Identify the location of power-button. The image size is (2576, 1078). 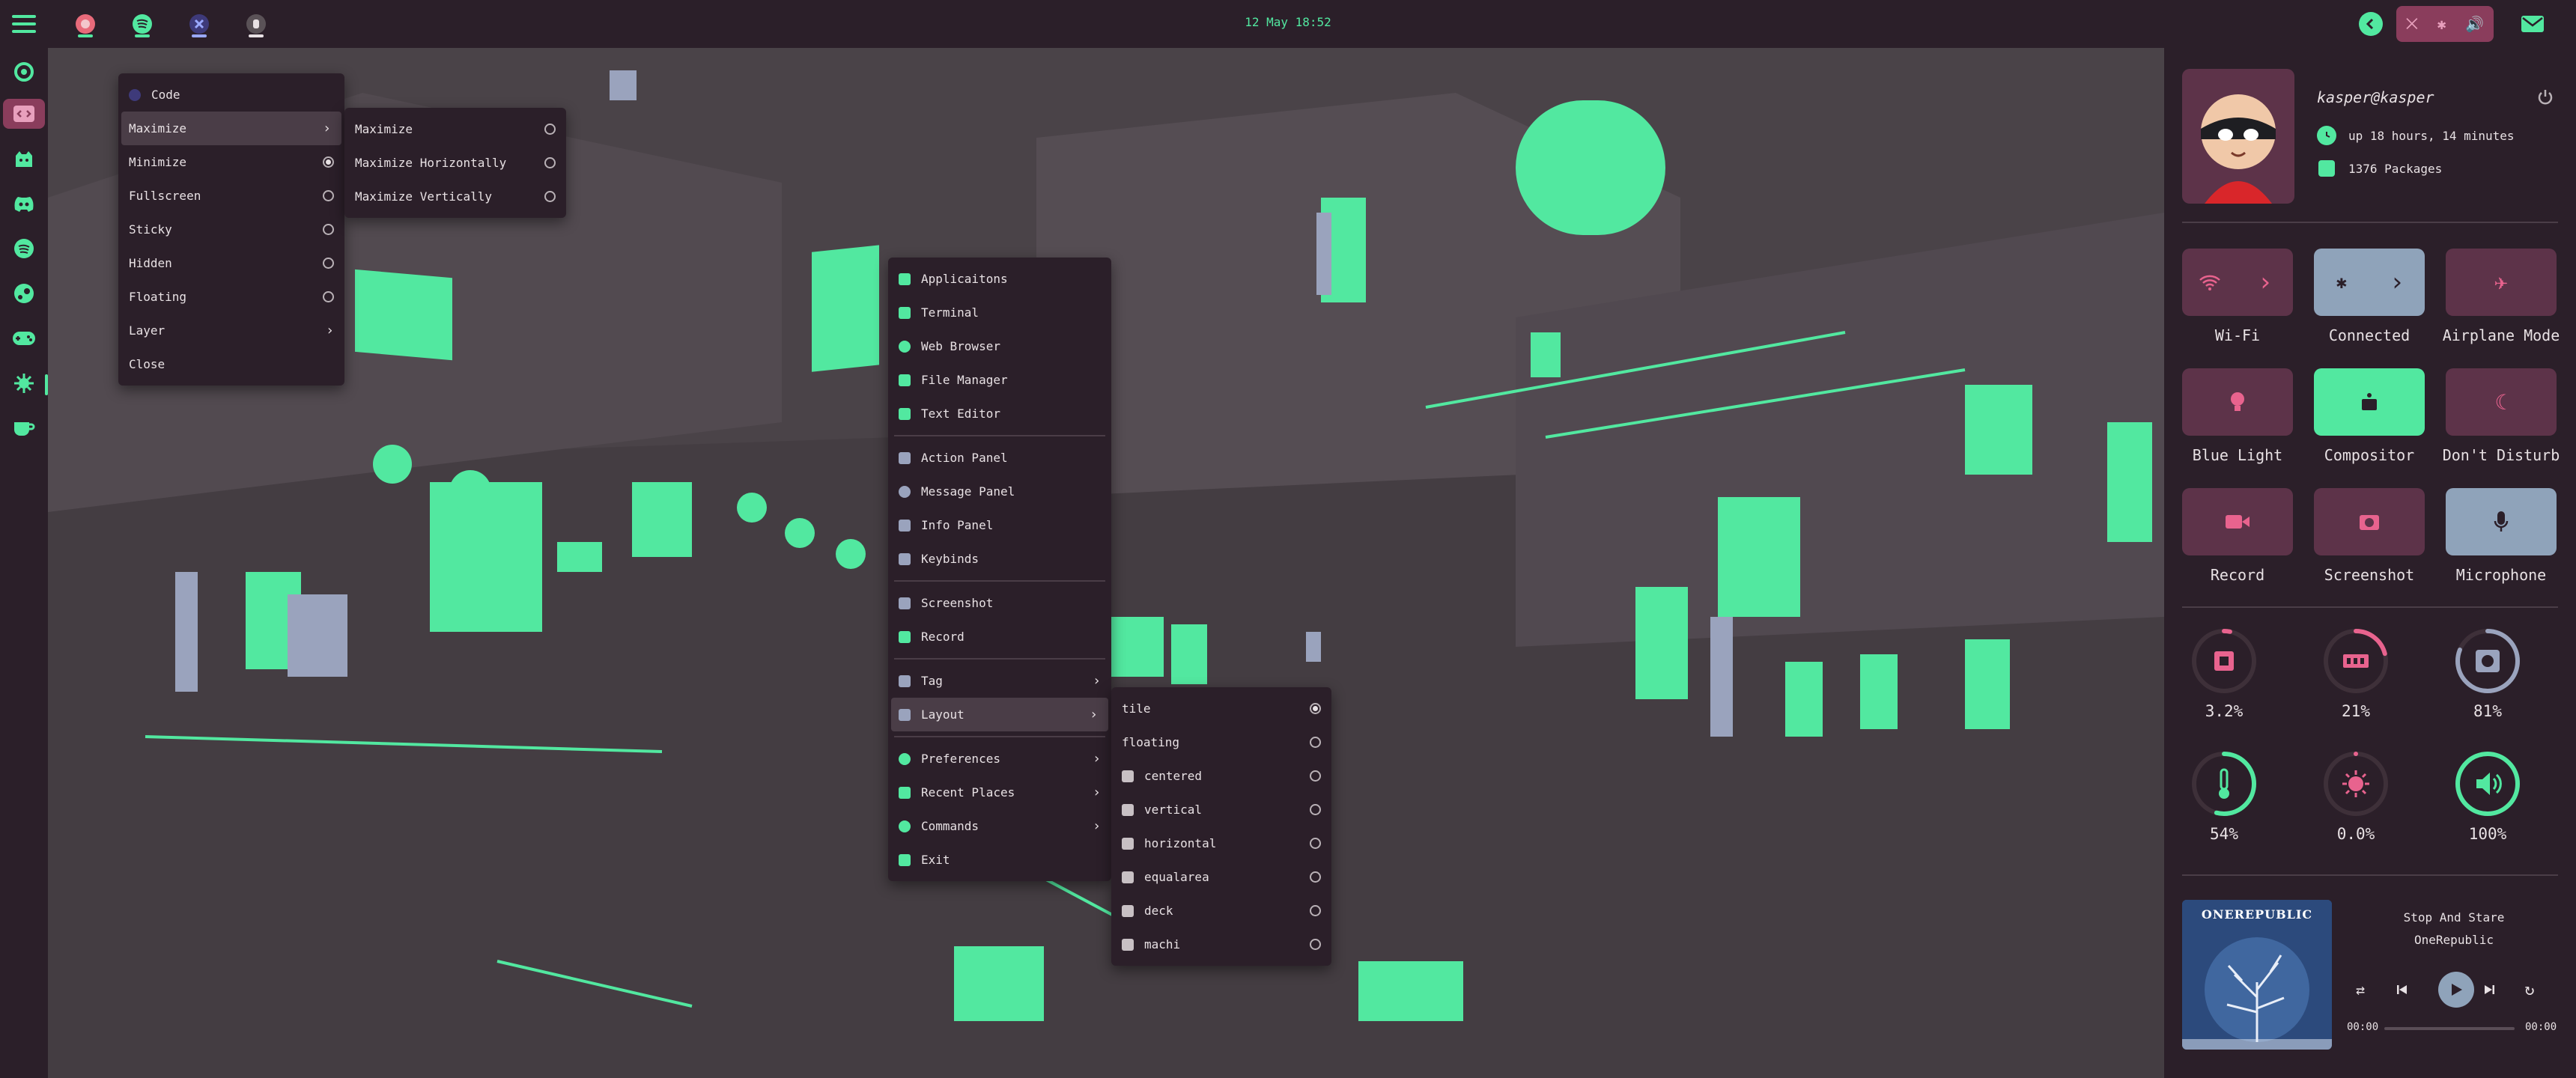
(2545, 96).